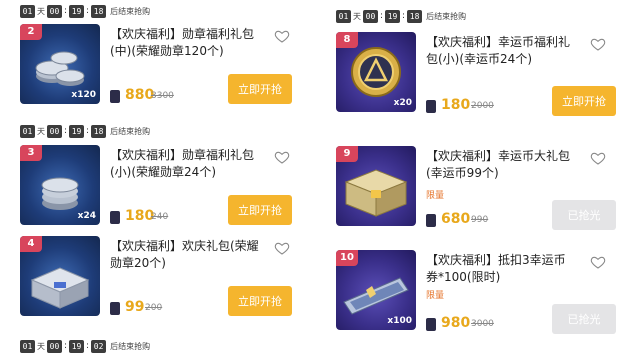 This screenshot has width=640, height=360. Describe the element at coordinates (480, 220) in the screenshot. I see `original-price: 990` at that location.